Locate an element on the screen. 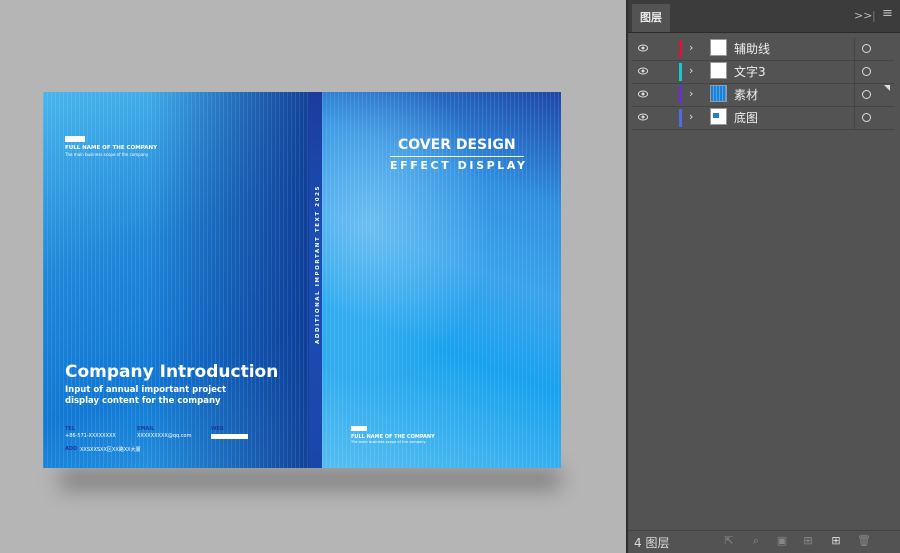  layer-name: 文字3 is located at coordinates (750, 71).